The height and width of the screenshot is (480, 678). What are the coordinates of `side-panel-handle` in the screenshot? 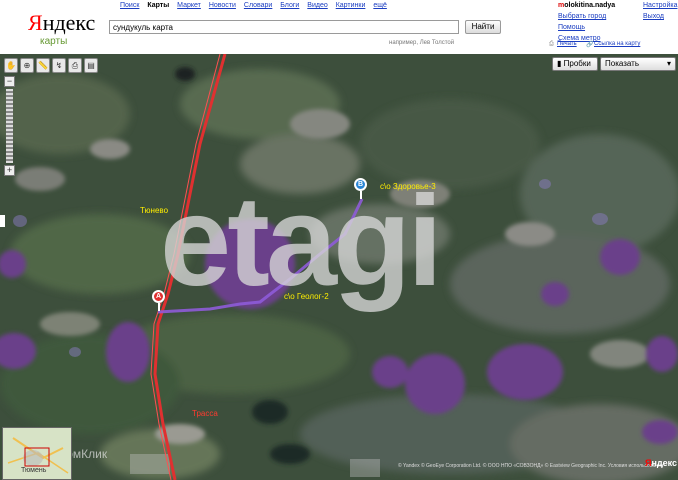 It's located at (2, 221).